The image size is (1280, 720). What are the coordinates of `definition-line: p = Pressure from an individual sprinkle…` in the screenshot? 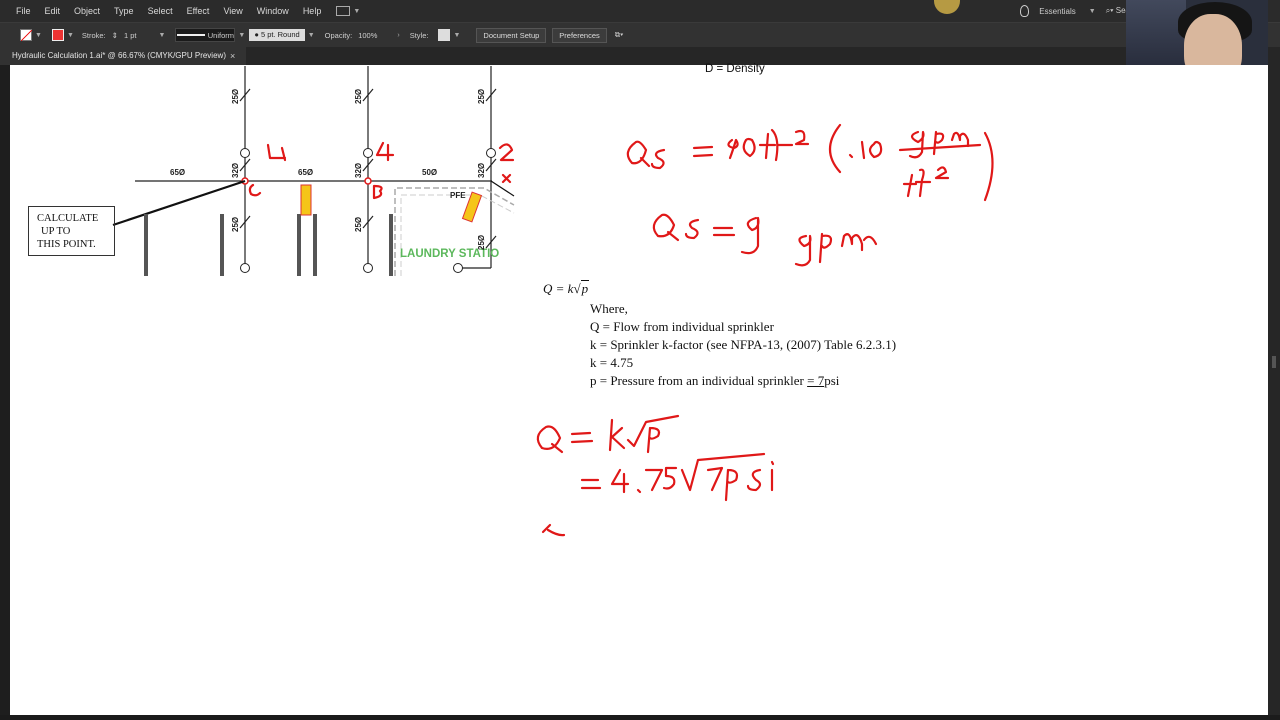 It's located at (743, 381).